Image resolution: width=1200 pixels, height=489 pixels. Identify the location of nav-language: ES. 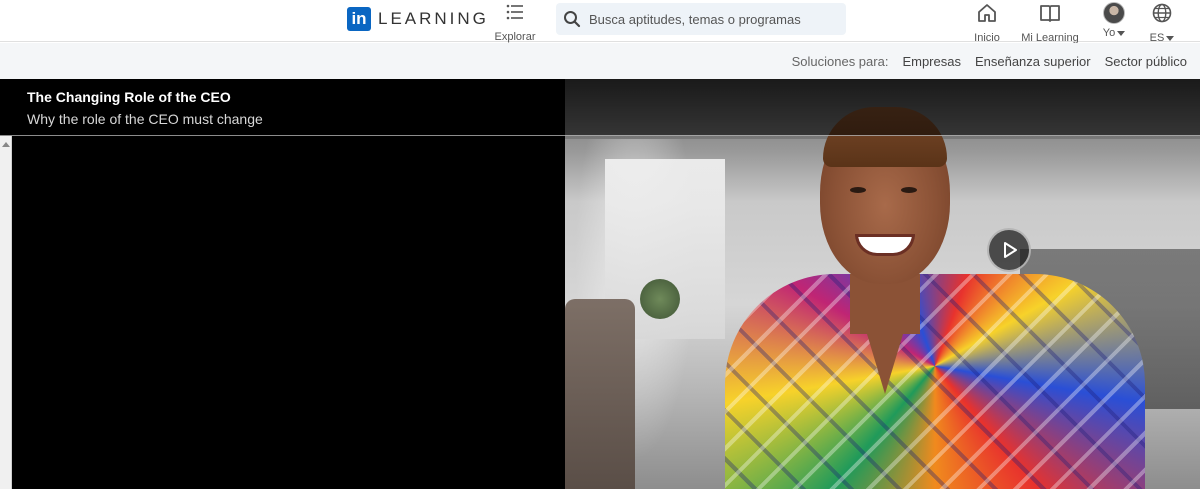
(1162, 23).